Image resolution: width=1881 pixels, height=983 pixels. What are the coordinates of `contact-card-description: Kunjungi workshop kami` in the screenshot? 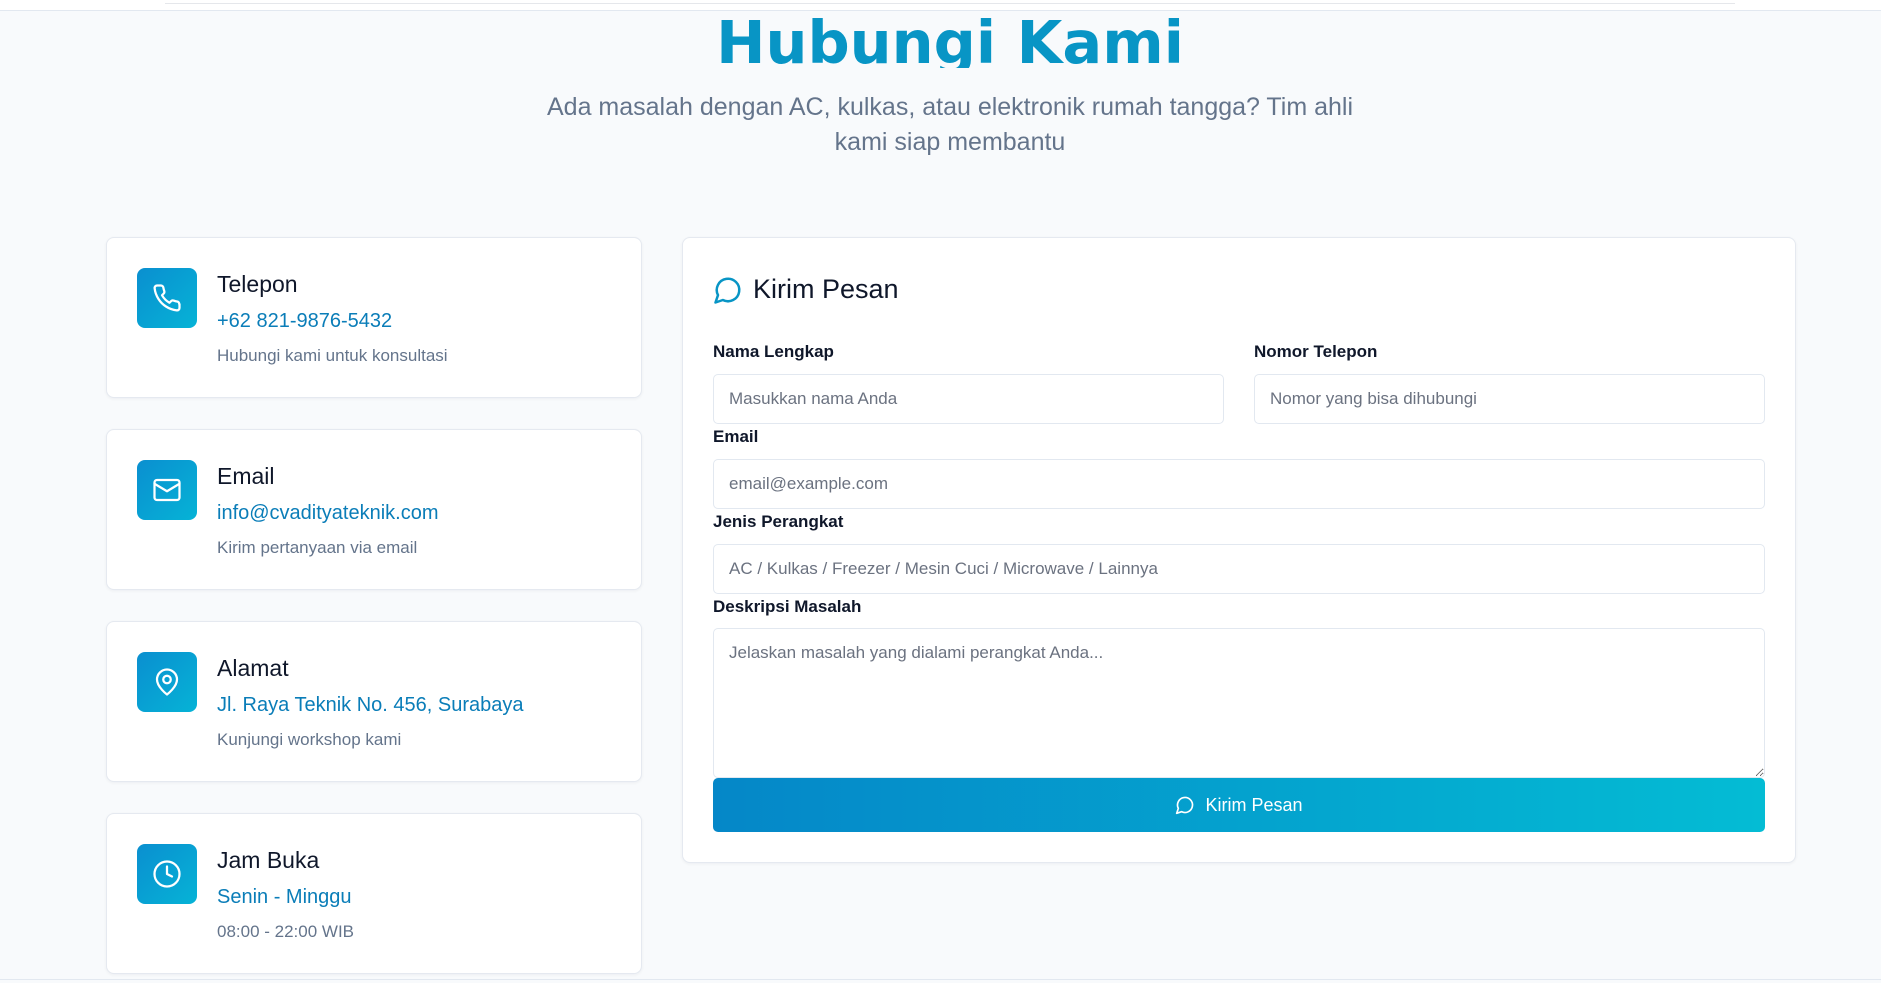 It's located at (309, 739).